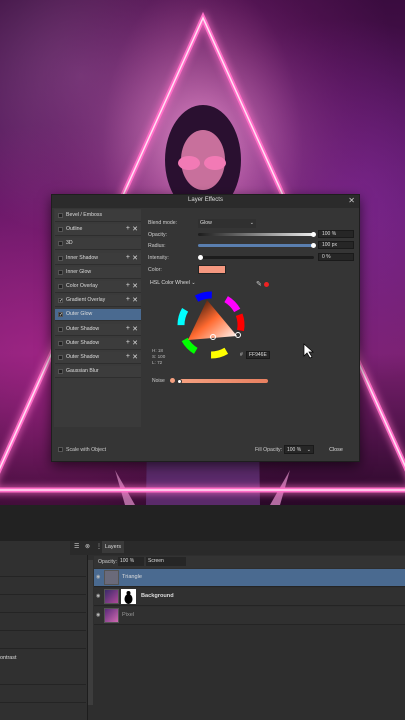 The width and height of the screenshot is (405, 720). Describe the element at coordinates (222, 381) in the screenshot. I see `noise-slider` at that location.